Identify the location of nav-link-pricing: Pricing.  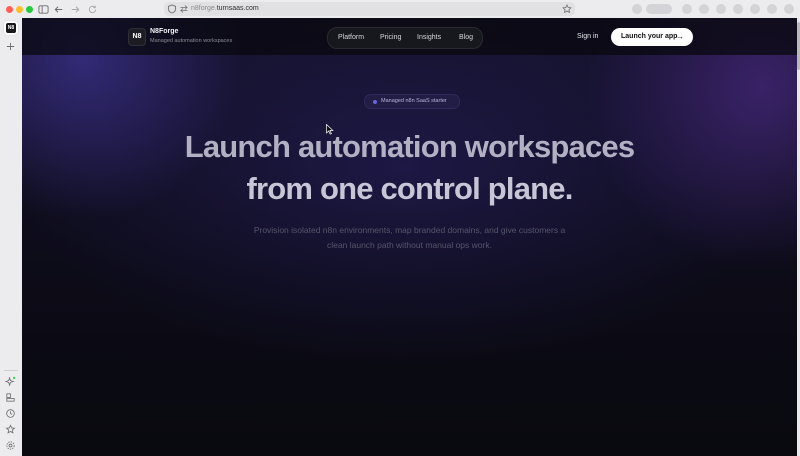
(390, 37).